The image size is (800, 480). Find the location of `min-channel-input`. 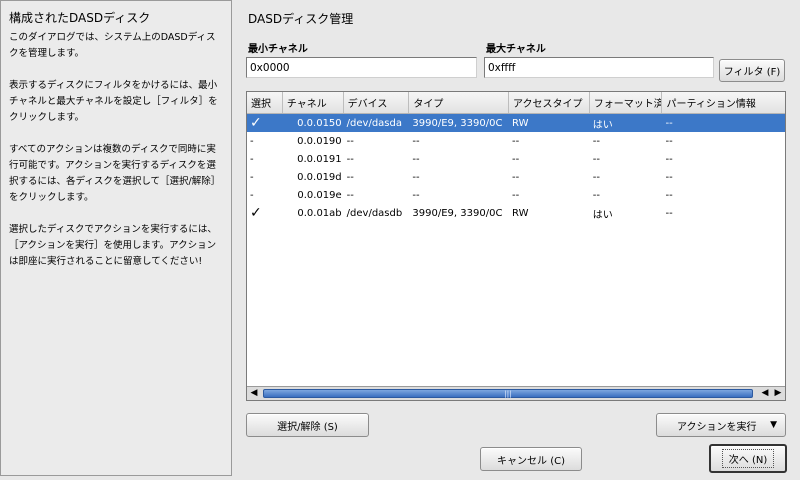

min-channel-input is located at coordinates (361, 67).